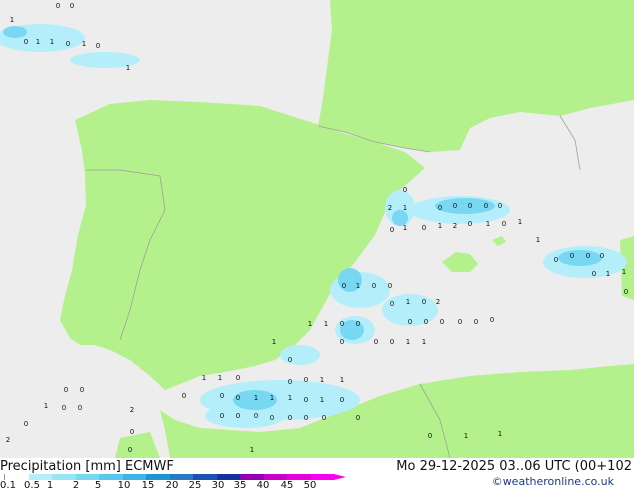 This screenshot has width=634, height=491. What do you see at coordinates (300, 355) in the screenshot?
I see `rain-area` at bounding box center [300, 355].